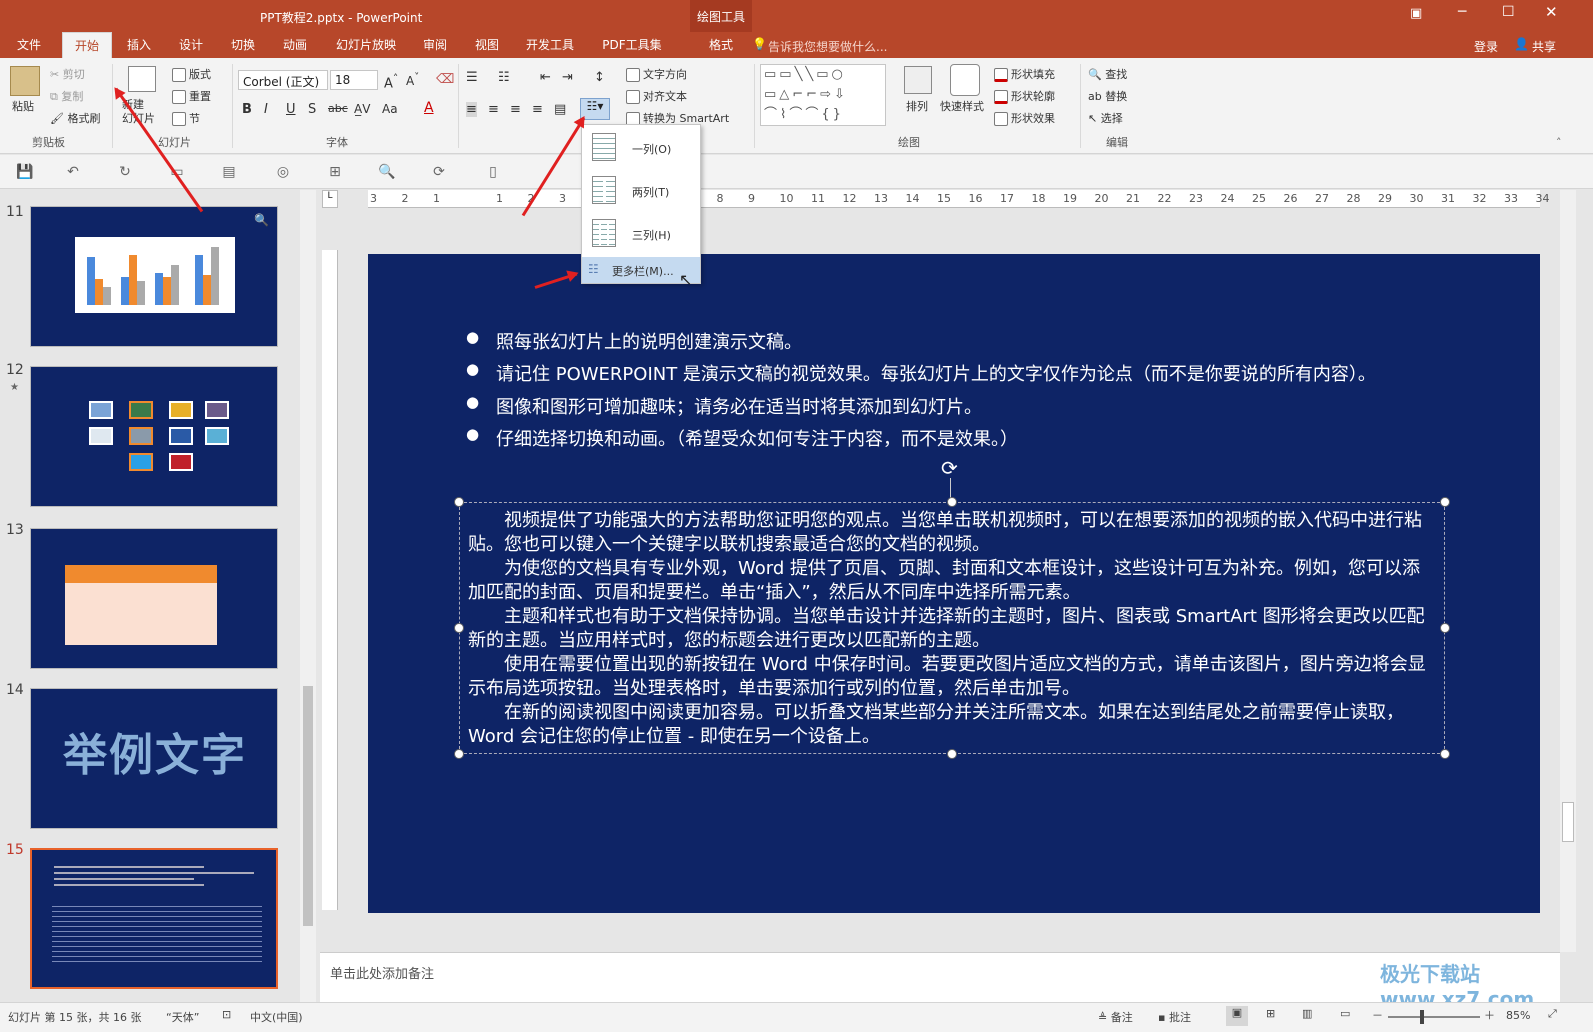  I want to click on notes-pane: 单击此处添加备注, so click(940, 977).